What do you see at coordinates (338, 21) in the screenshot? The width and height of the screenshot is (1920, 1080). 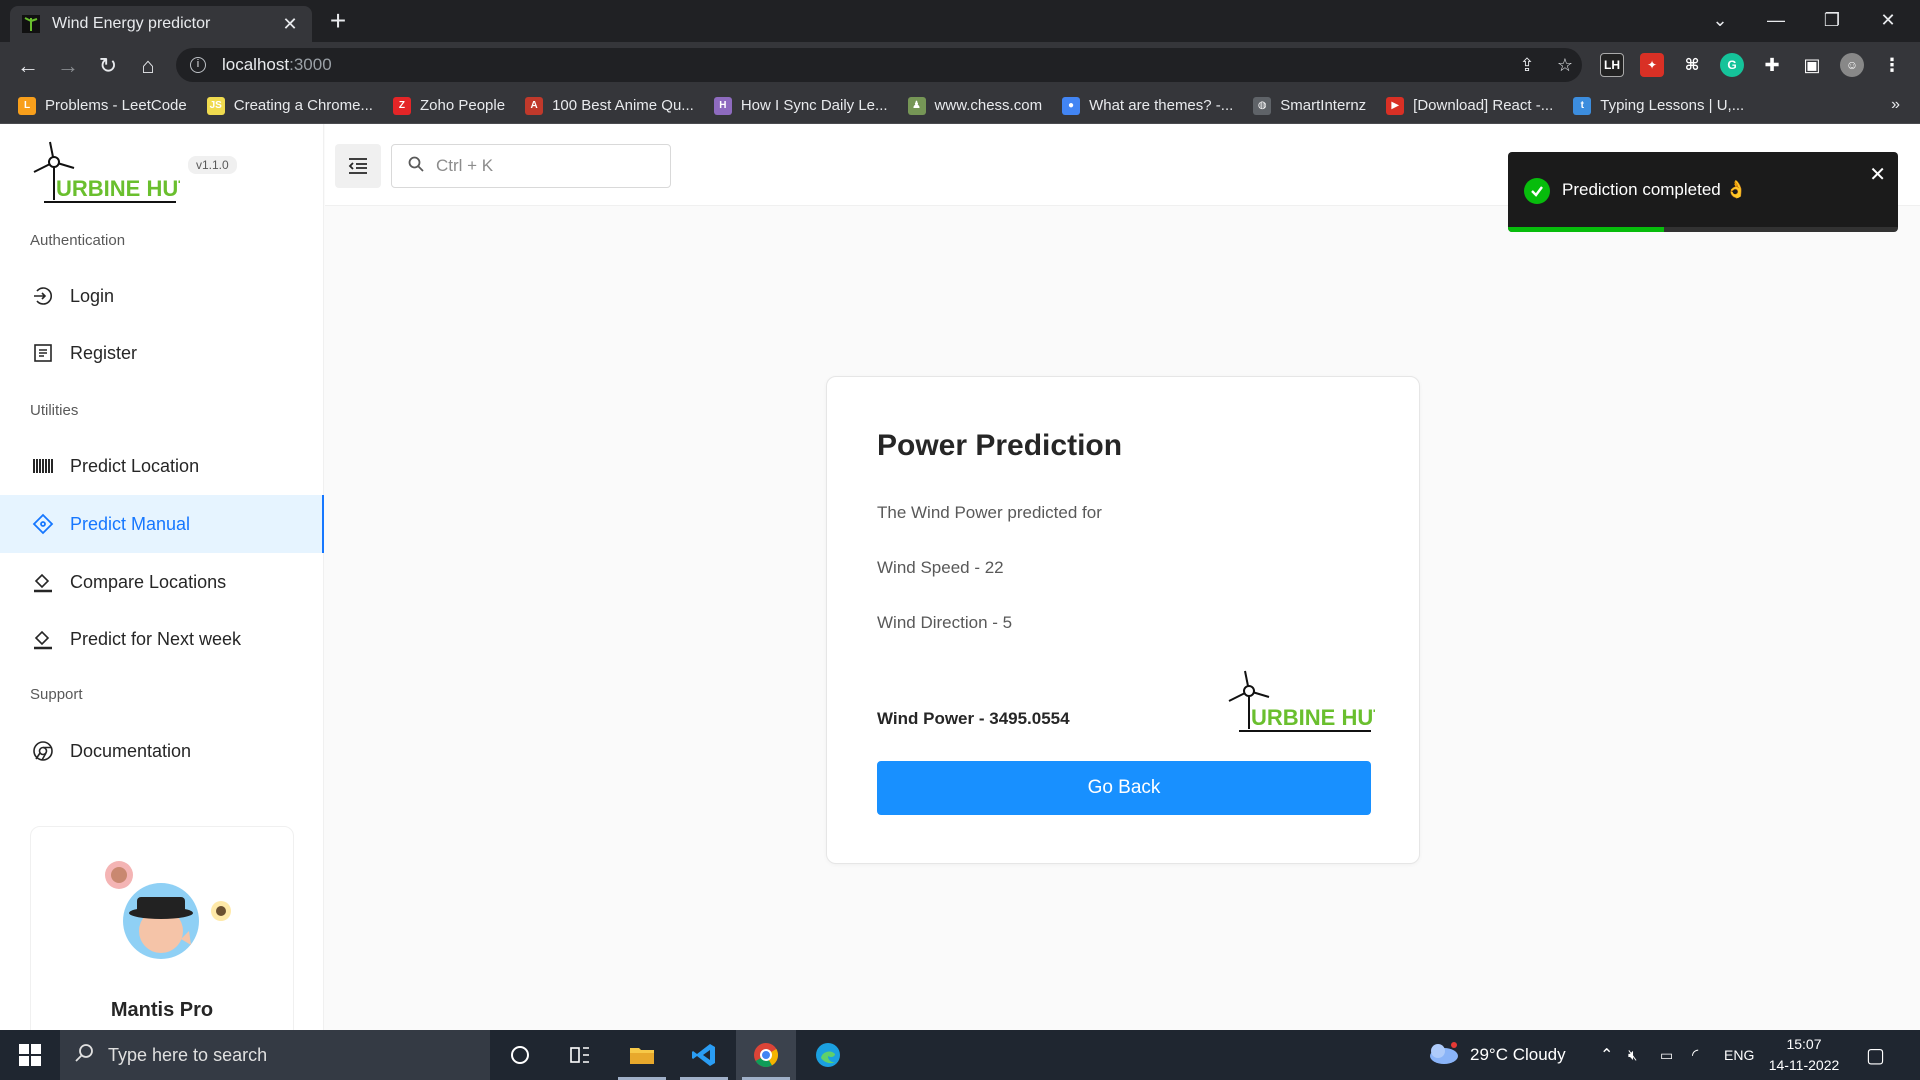 I see `new-tab-icon: +` at bounding box center [338, 21].